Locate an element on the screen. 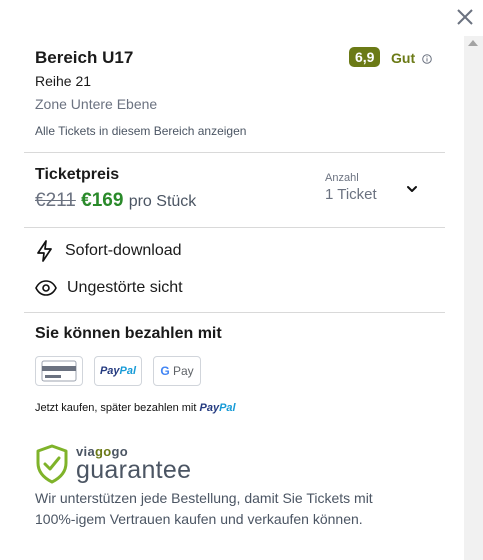 This screenshot has height=560, width=483. google-pay-logo: G Pay is located at coordinates (177, 371).